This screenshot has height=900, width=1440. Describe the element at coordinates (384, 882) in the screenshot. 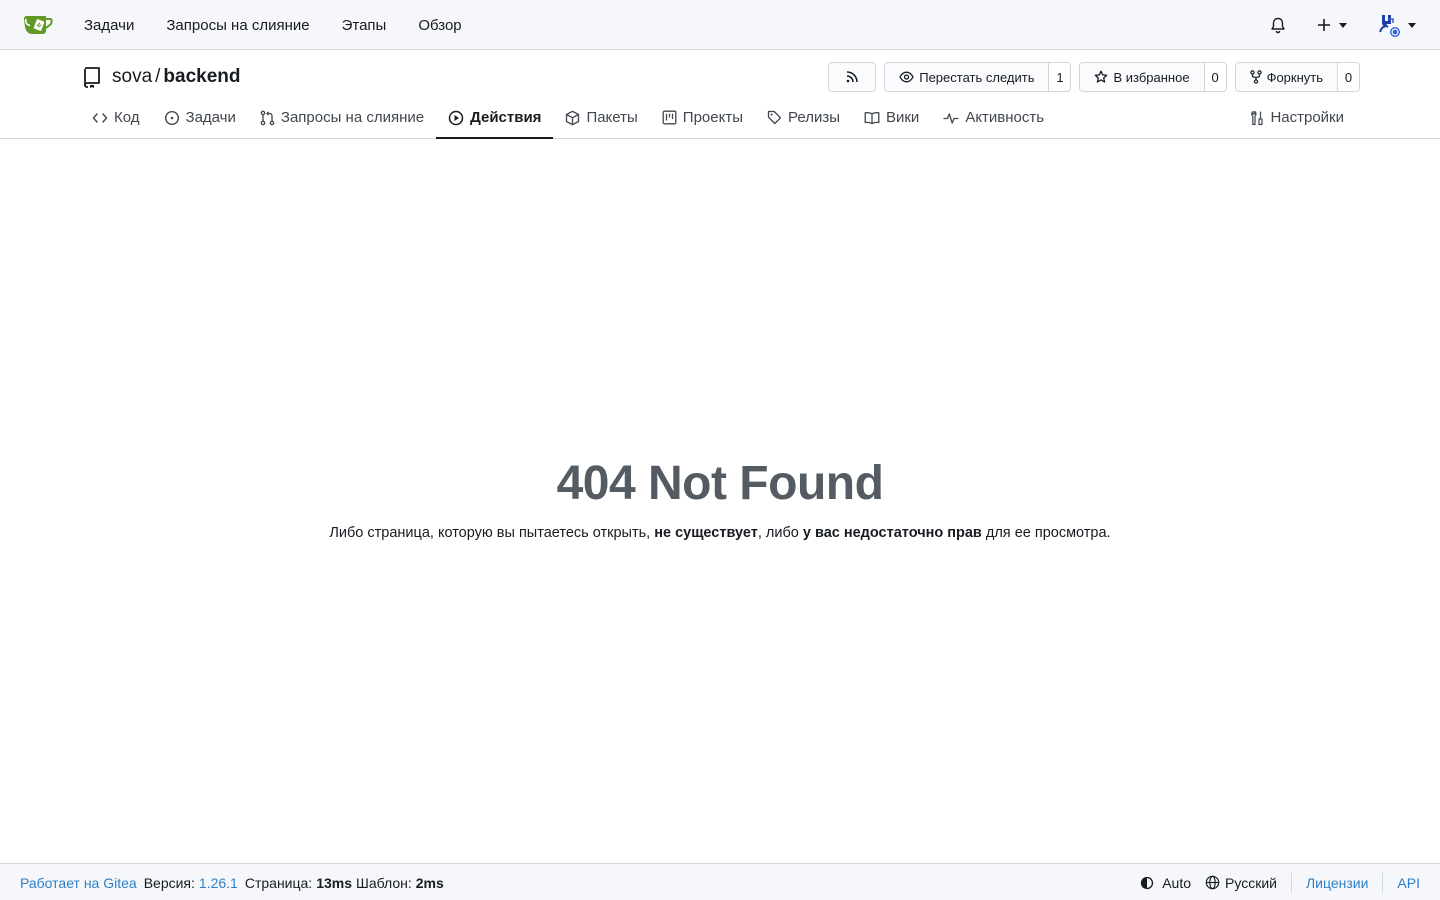

I see `template-time-label: Шаблон:` at that location.